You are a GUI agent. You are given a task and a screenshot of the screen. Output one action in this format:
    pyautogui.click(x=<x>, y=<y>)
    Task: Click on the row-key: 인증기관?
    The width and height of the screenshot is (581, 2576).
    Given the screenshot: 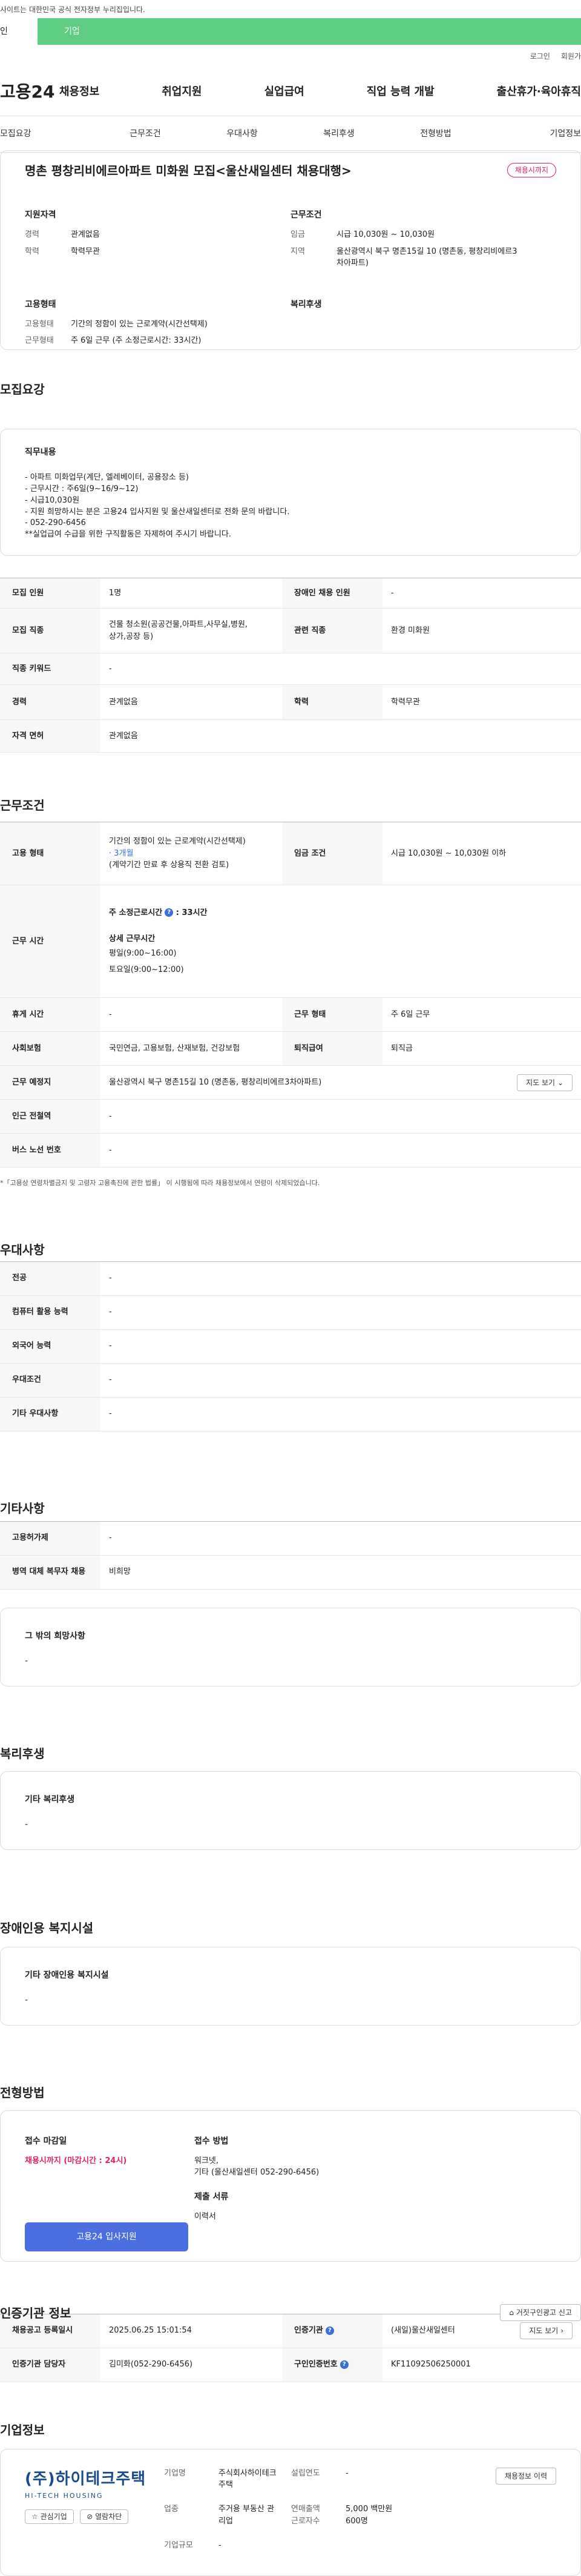 What is the action you would take?
    pyautogui.click(x=332, y=2330)
    